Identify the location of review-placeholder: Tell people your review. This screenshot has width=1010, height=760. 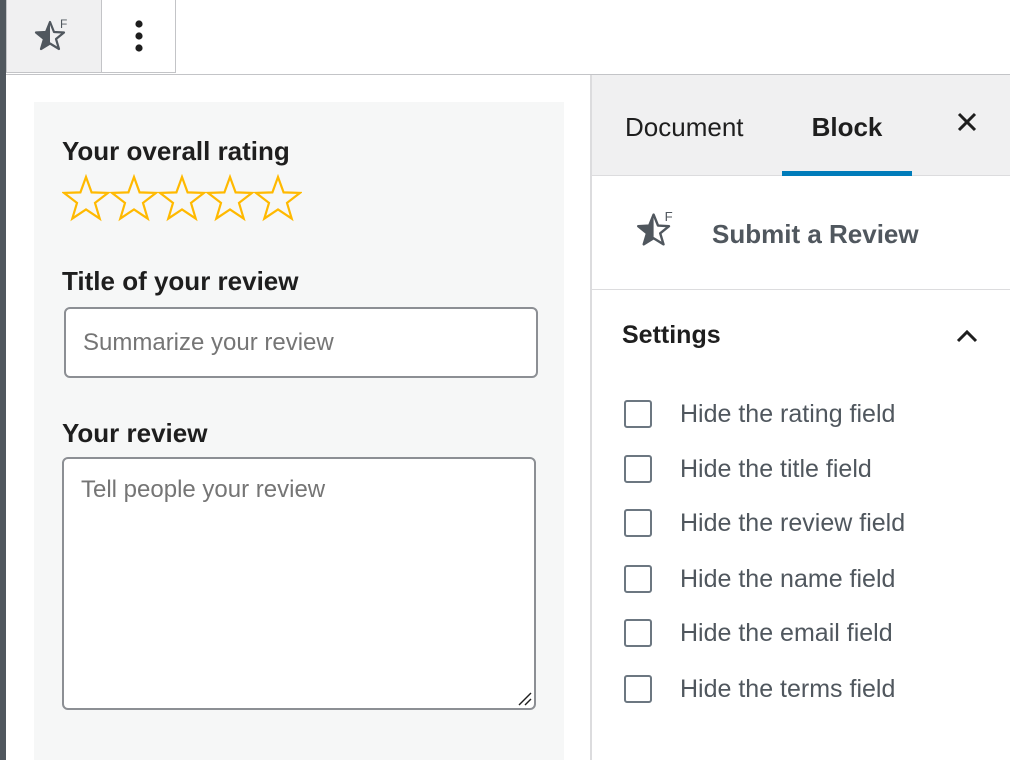
(203, 489).